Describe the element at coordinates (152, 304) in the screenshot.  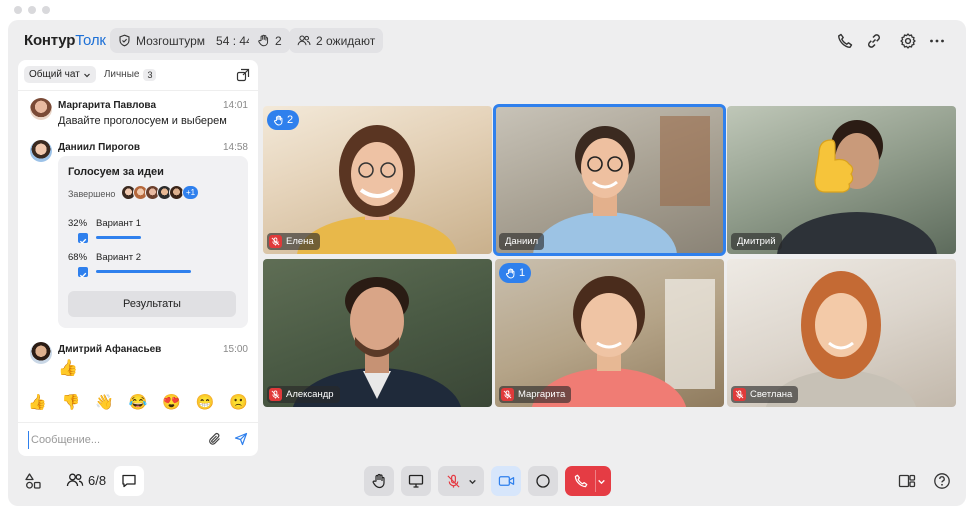
I see `poll-results-button: Результаты` at that location.